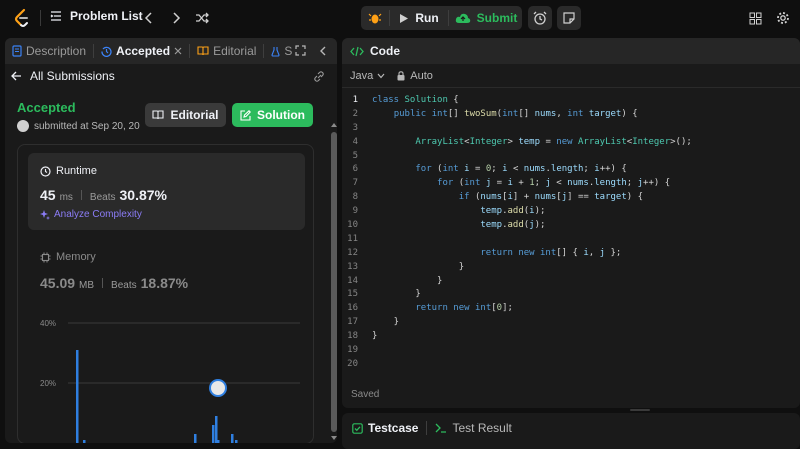  I want to click on metric-divider, so click(103, 283).